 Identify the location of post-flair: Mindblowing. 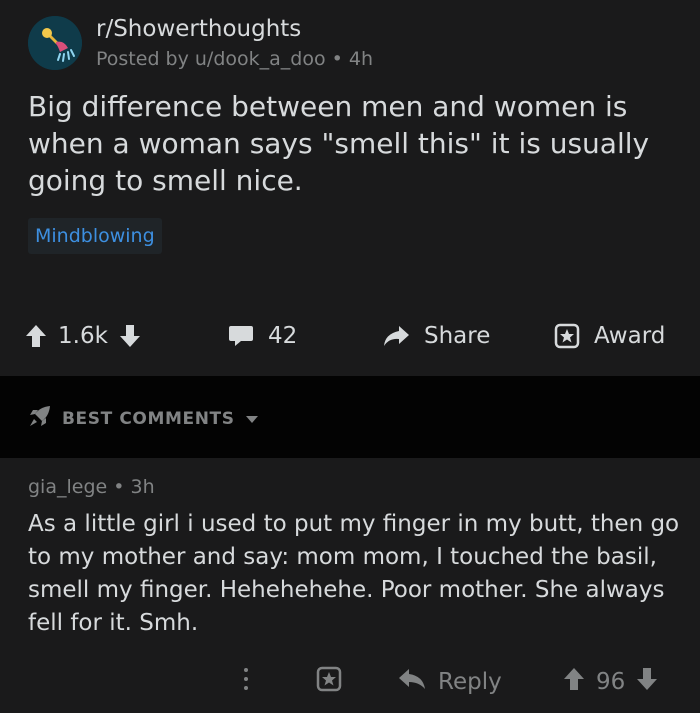
(95, 236).